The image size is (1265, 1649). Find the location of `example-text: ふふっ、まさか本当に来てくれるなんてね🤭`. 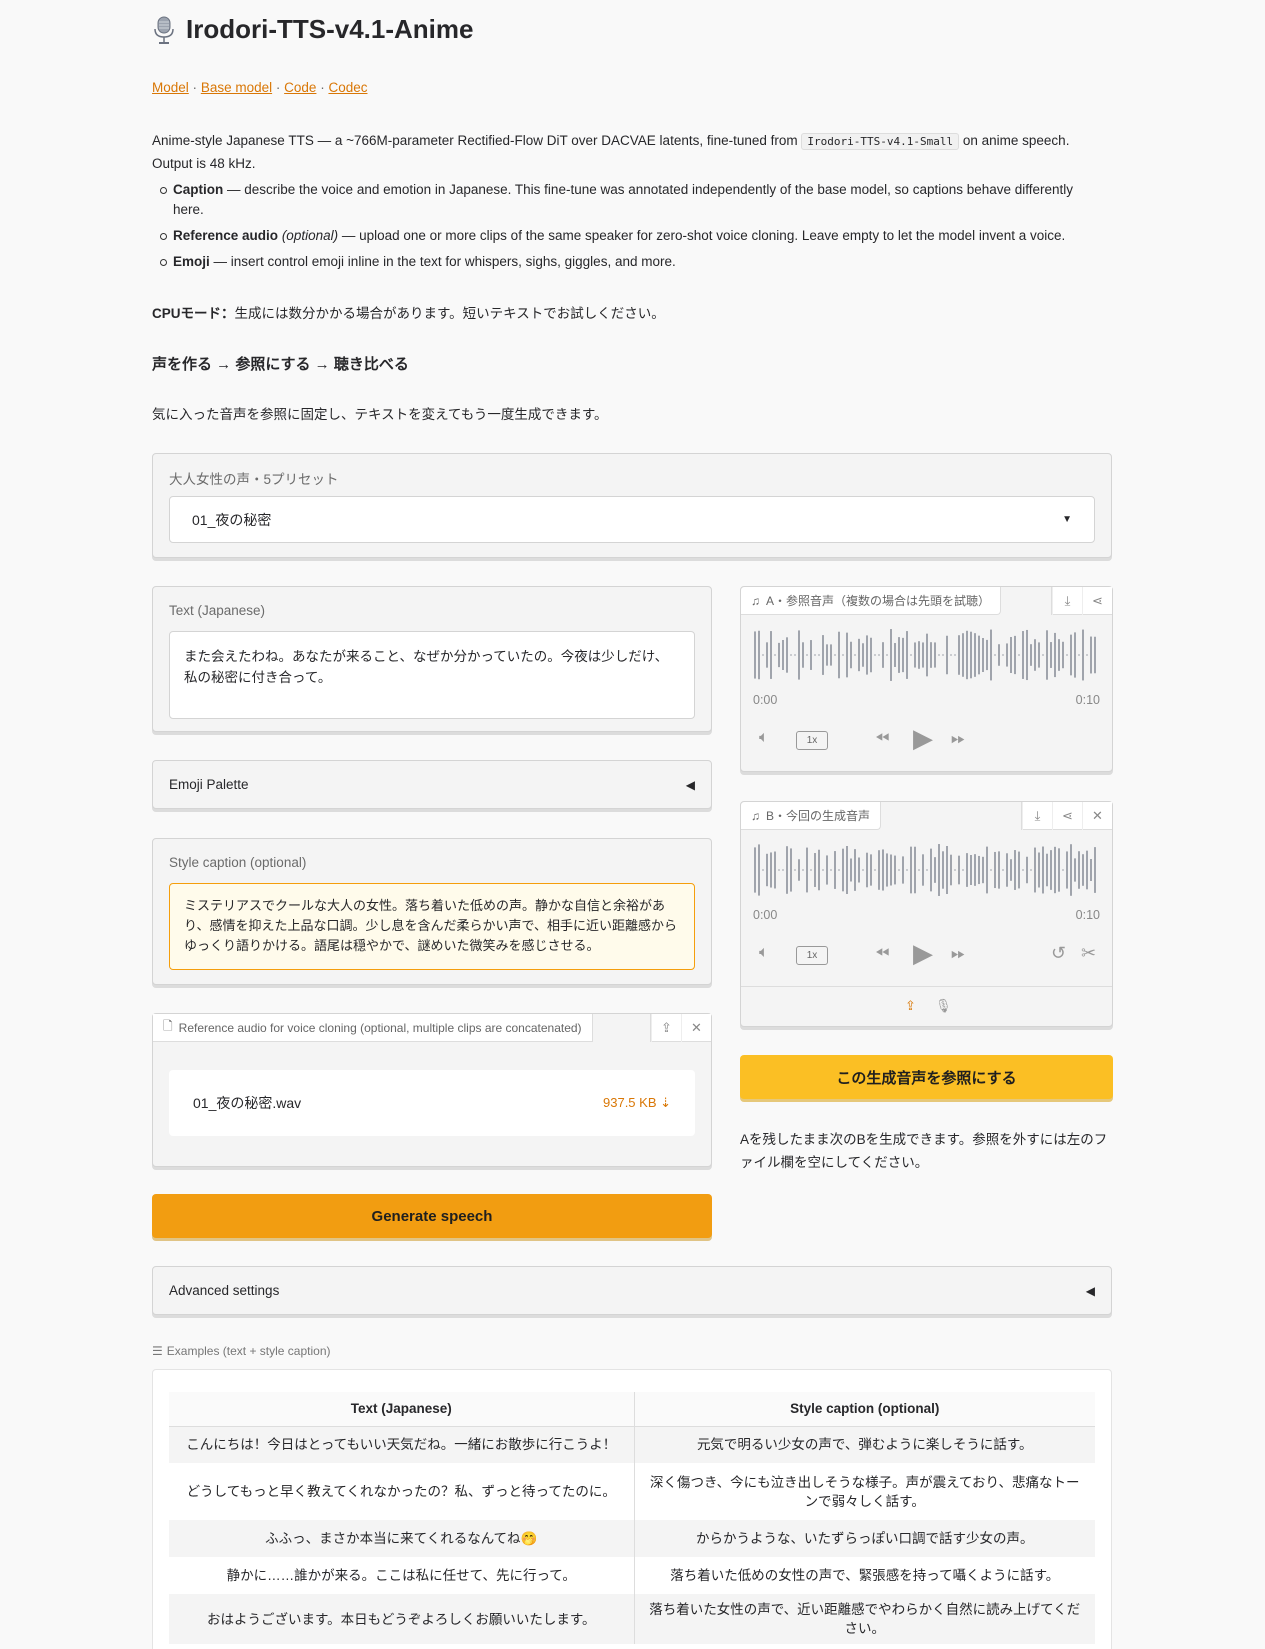

example-text: ふふっ、まさか本当に来てくれるなんてね🤭 is located at coordinates (401, 1538).